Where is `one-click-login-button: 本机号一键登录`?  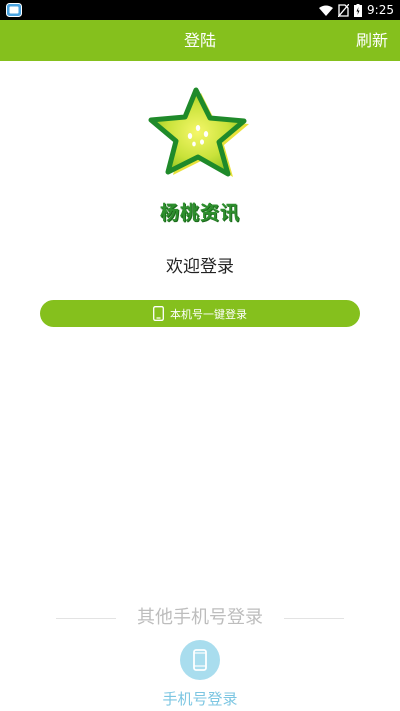 one-click-login-button: 本机号一键登录 is located at coordinates (200, 313).